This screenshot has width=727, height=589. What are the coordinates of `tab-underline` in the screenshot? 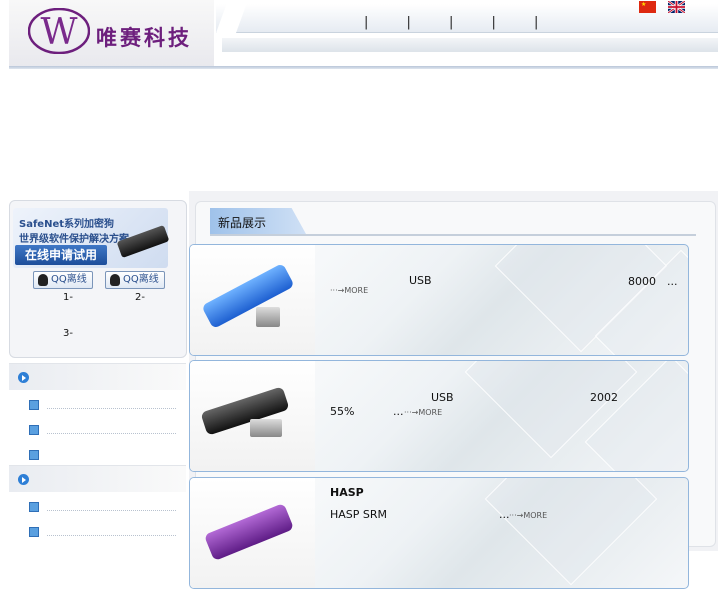 It's located at (453, 235).